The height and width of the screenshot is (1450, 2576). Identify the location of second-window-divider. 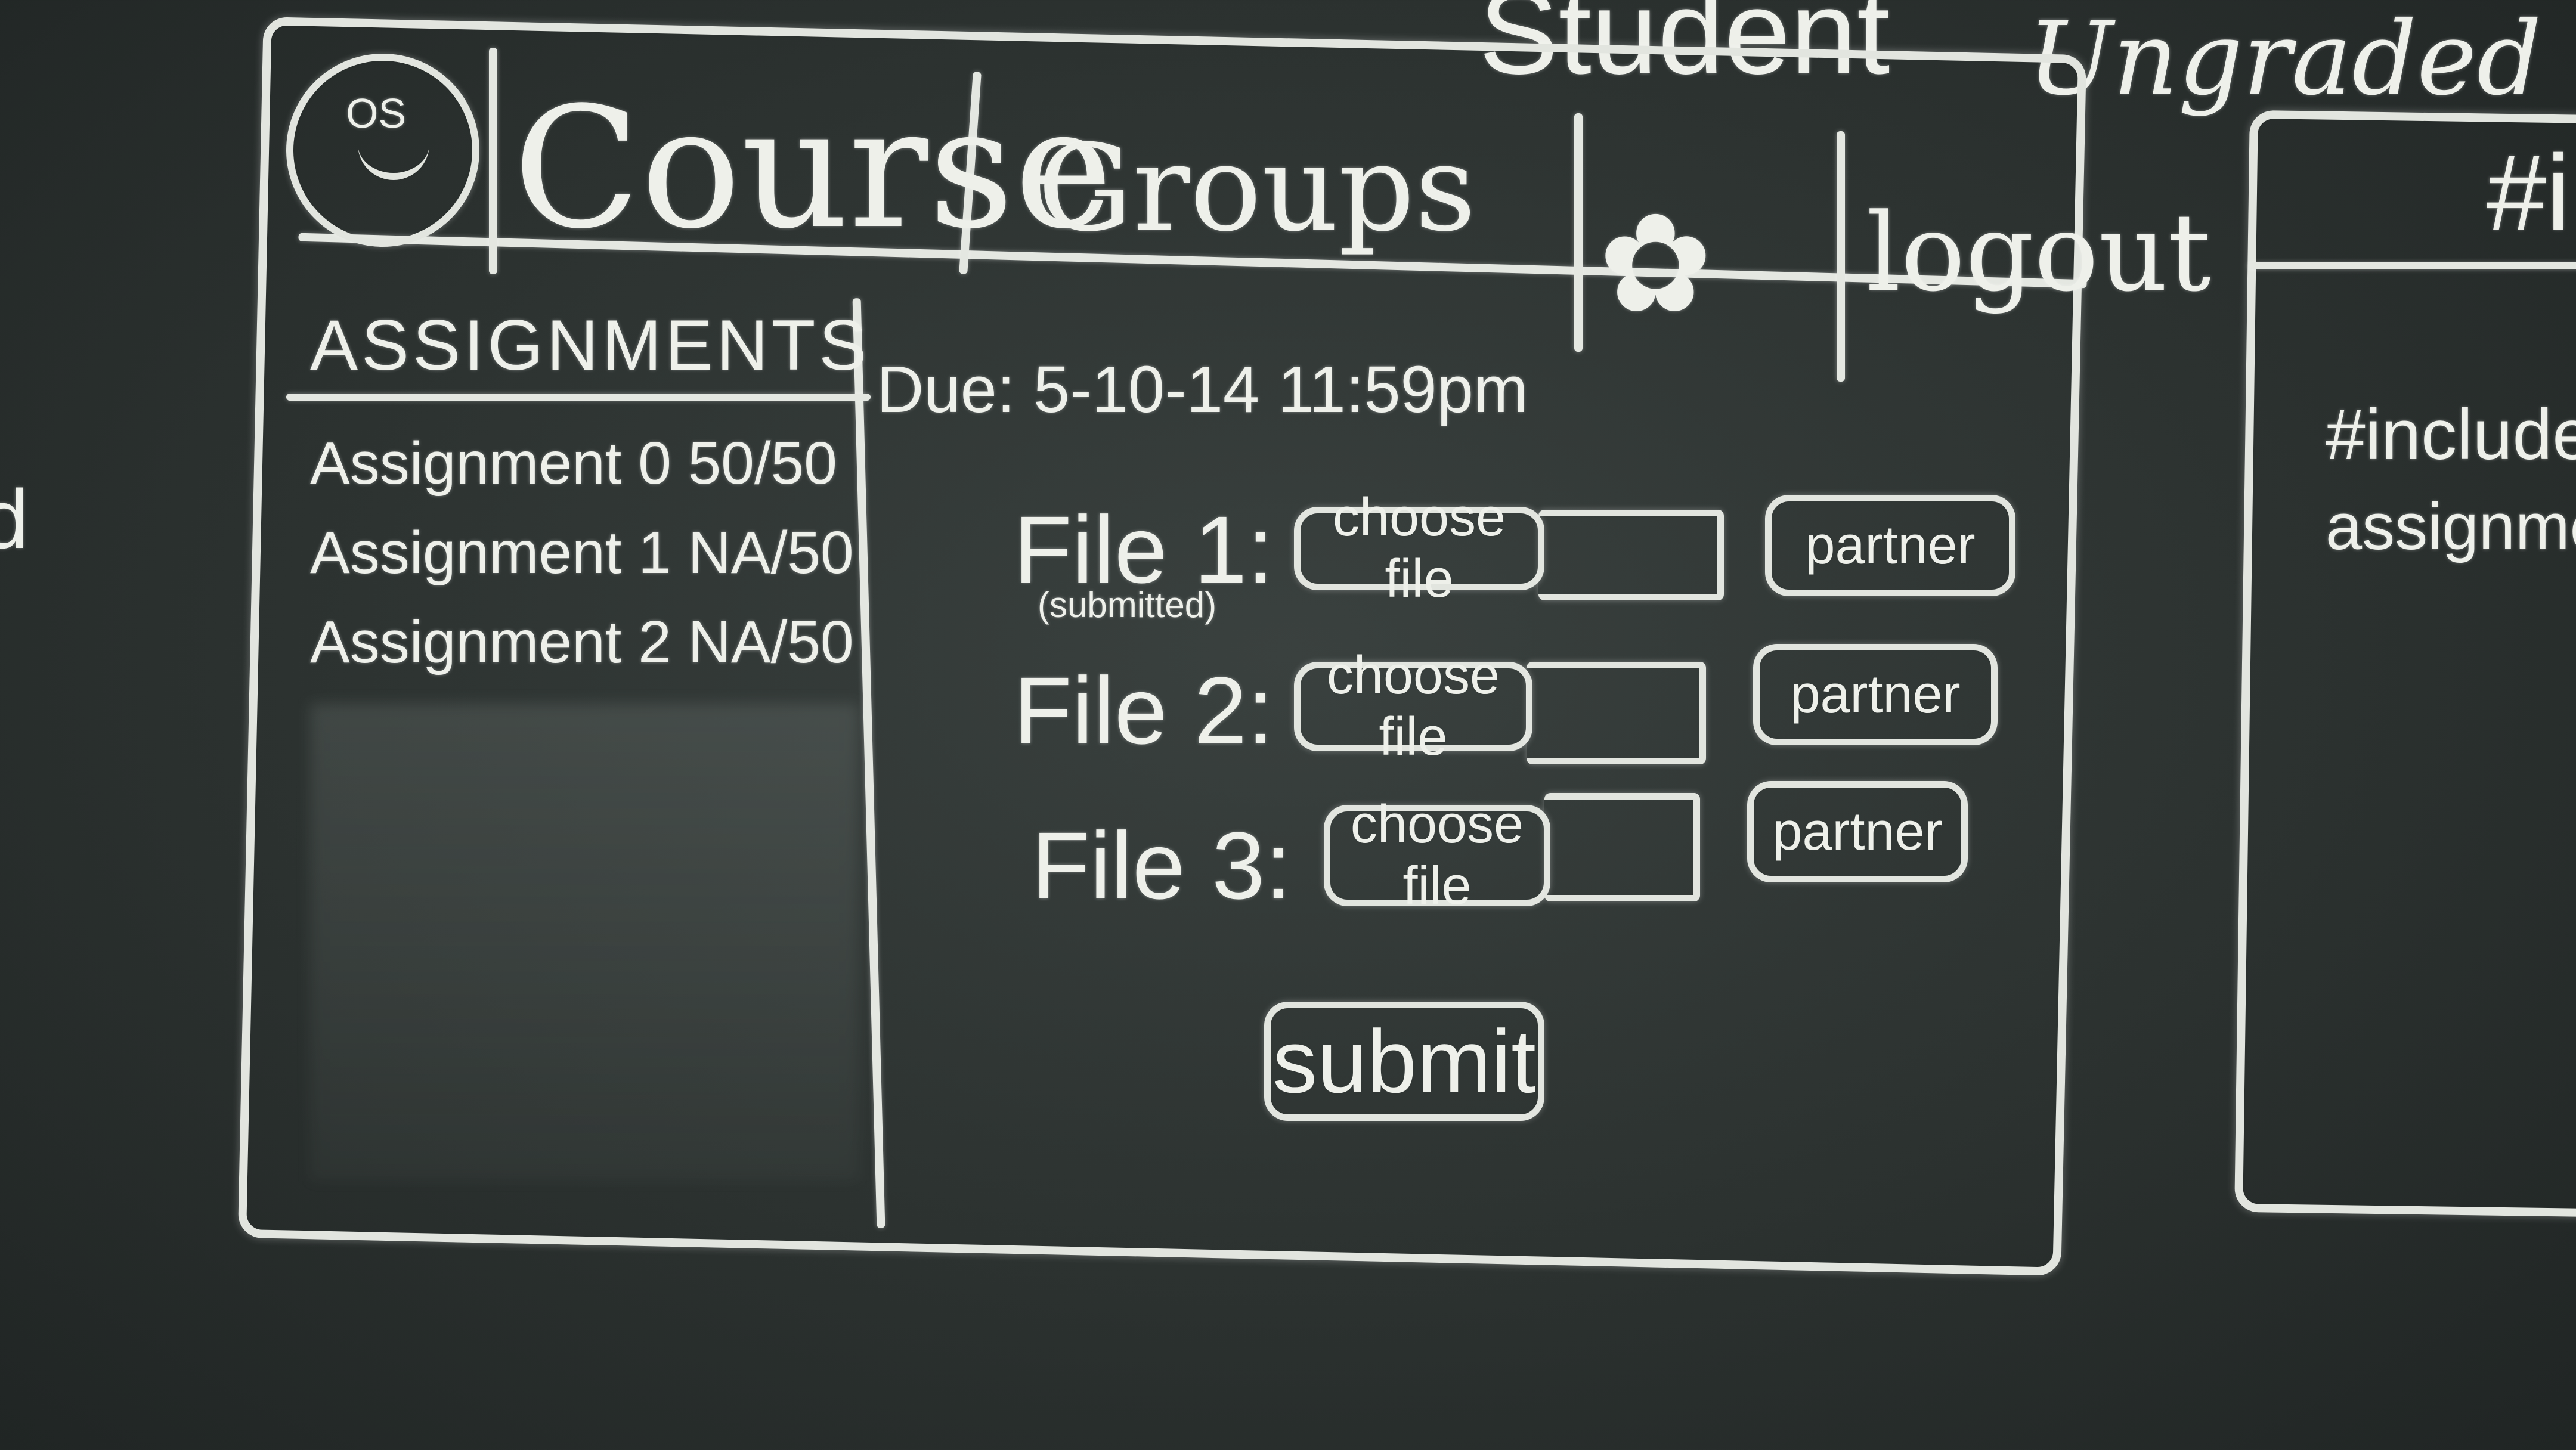
(2412, 265).